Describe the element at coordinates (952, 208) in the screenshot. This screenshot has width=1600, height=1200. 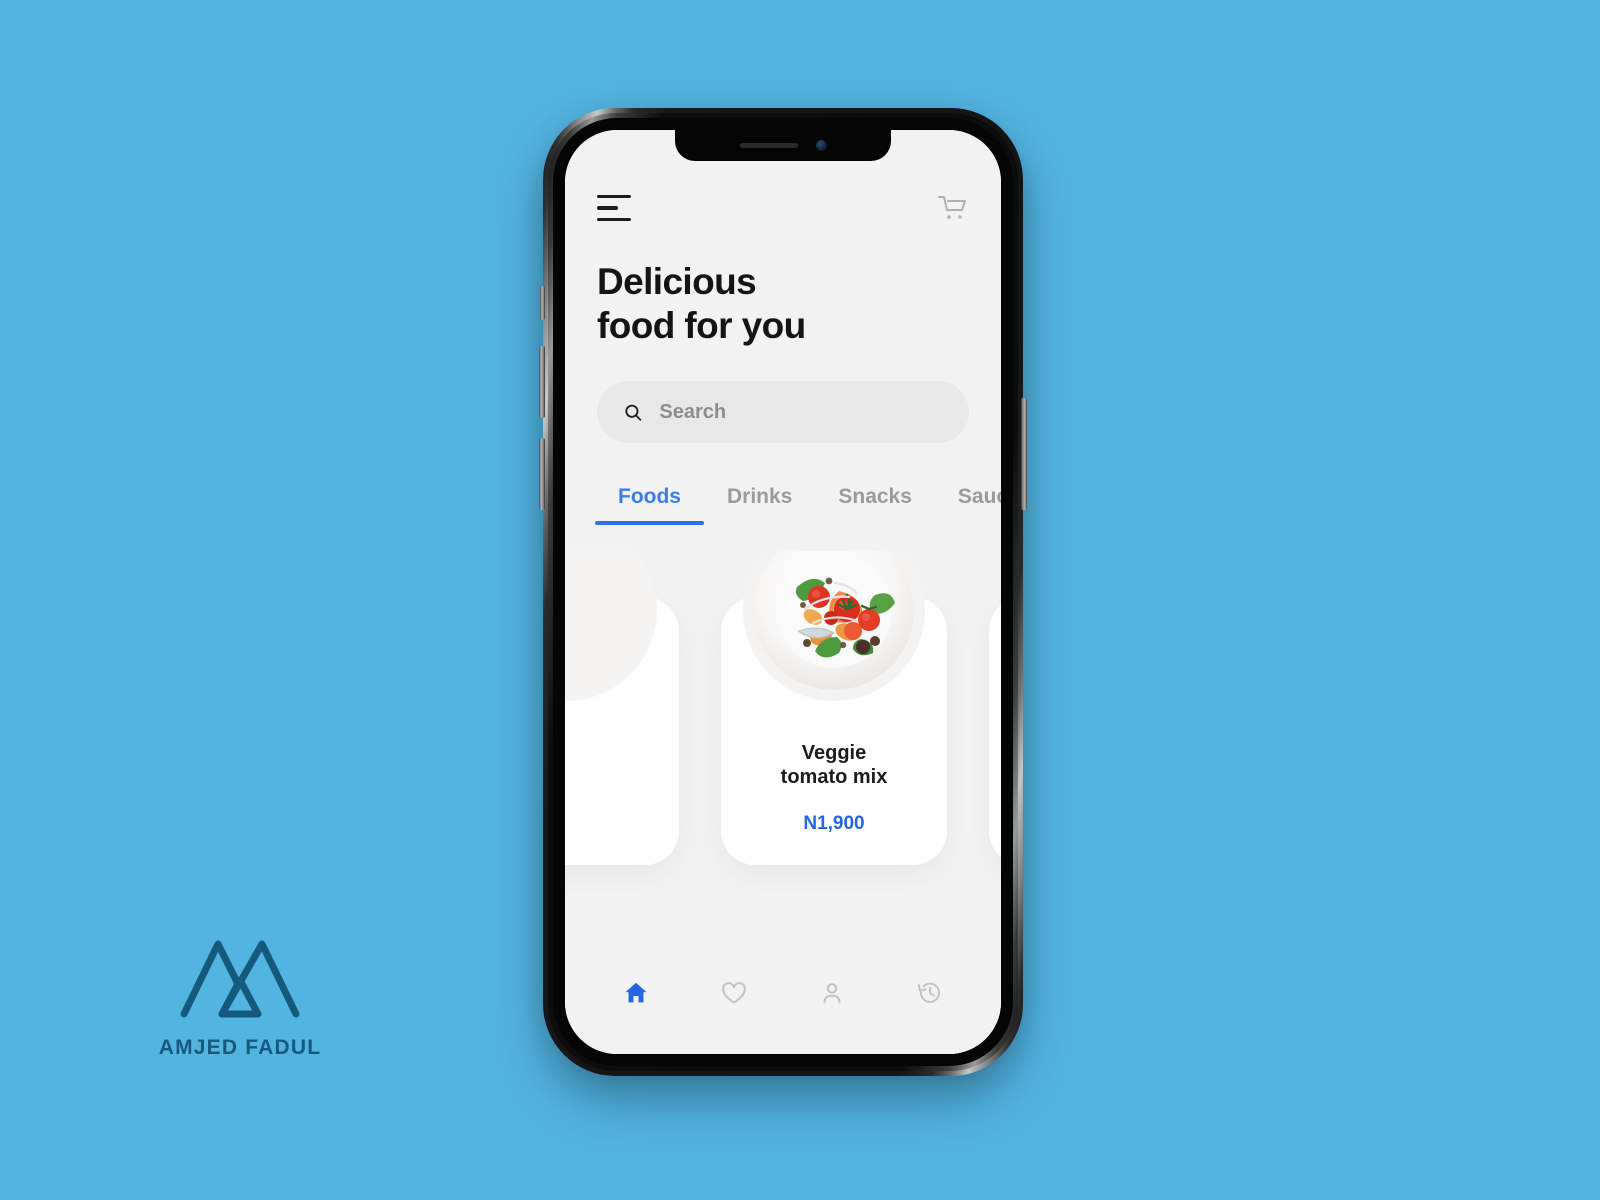
I see `shopping-cart-icon` at that location.